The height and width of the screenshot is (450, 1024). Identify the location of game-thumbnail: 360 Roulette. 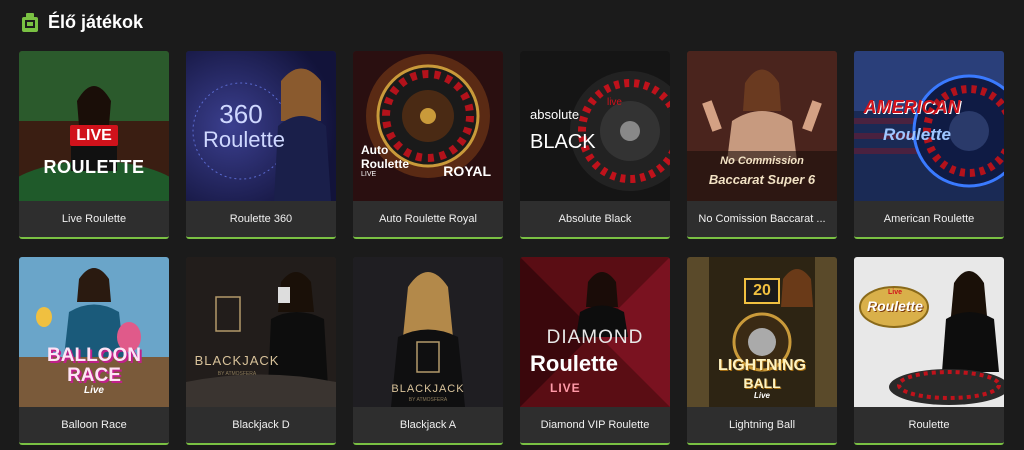
(261, 126).